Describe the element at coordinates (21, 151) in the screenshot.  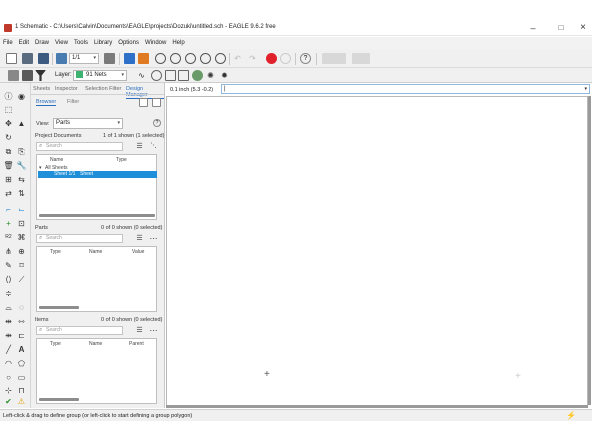
I see `paste-icon: ⎘` at that location.